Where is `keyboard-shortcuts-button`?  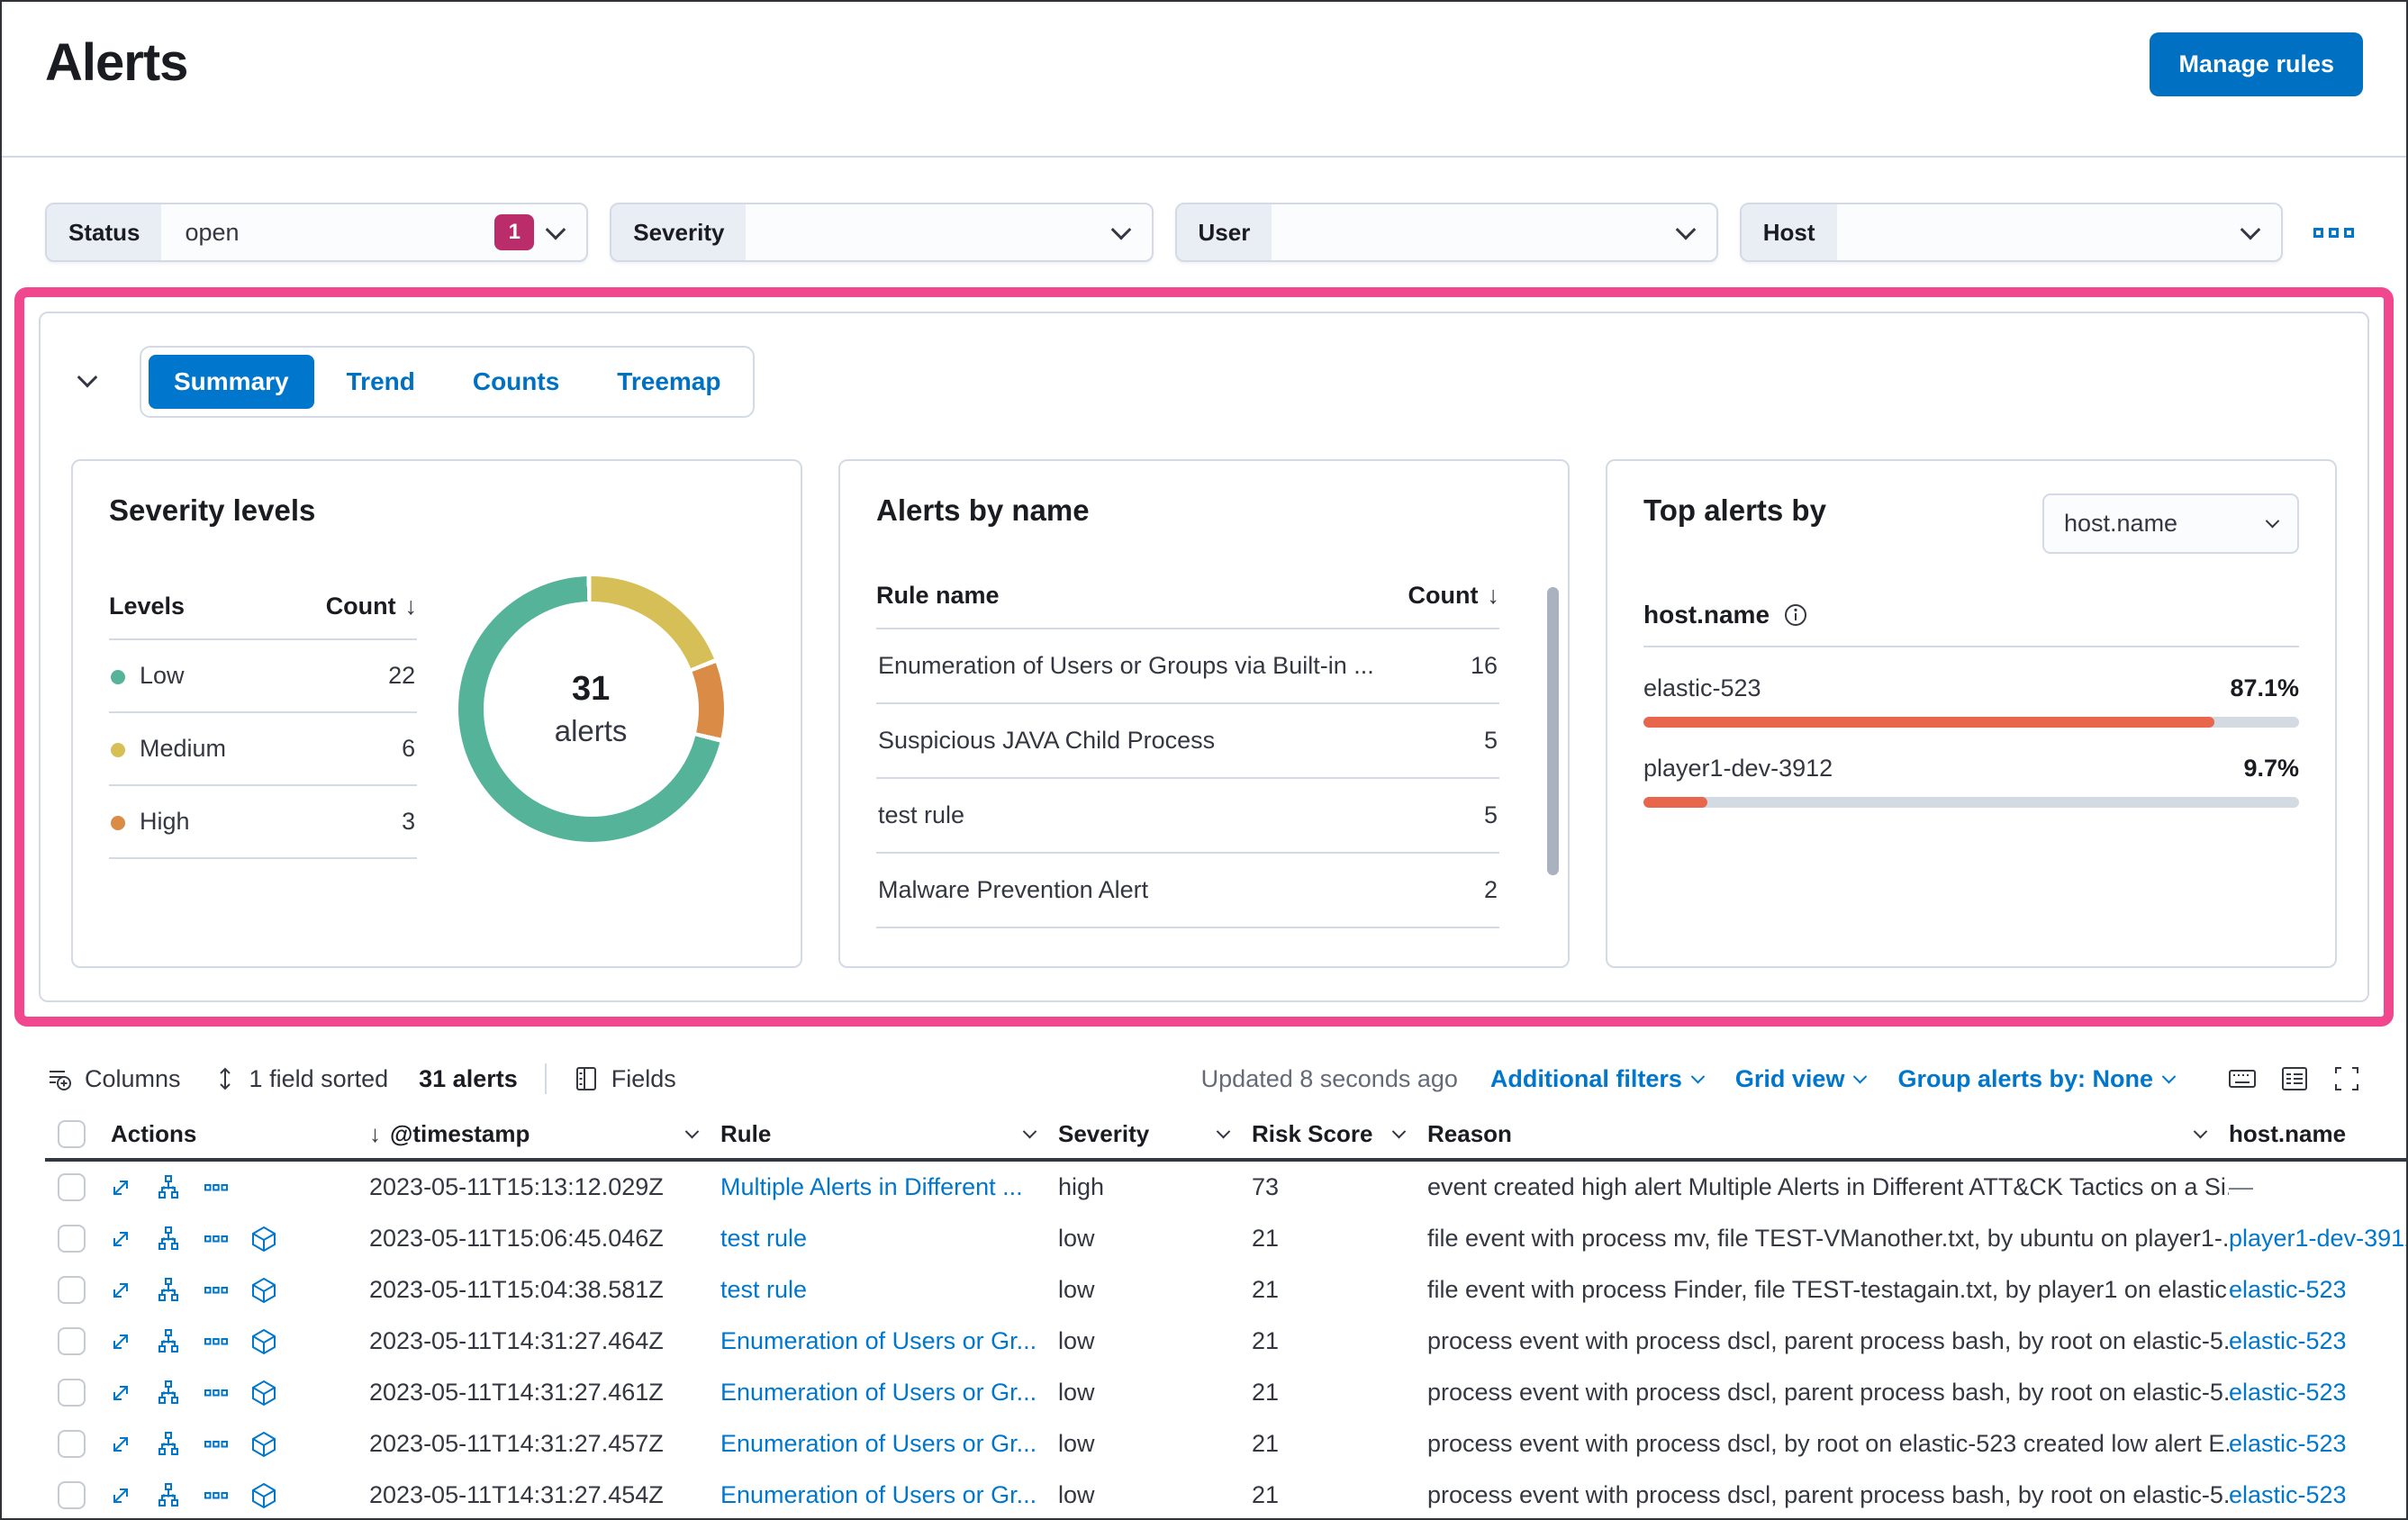
keyboard-shortcuts-button is located at coordinates (2242, 1079).